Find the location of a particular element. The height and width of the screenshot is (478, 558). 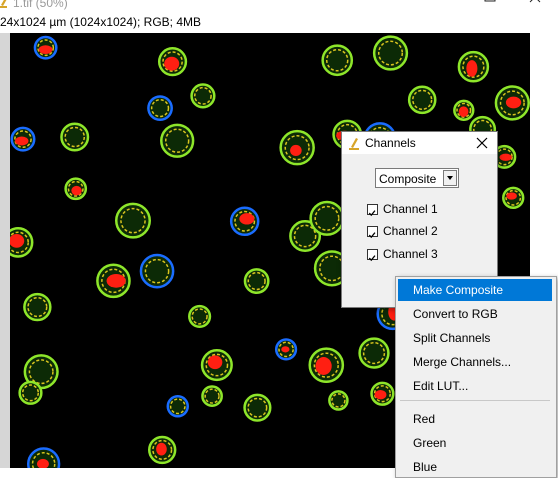

channel-1-checkbox is located at coordinates (372, 210).